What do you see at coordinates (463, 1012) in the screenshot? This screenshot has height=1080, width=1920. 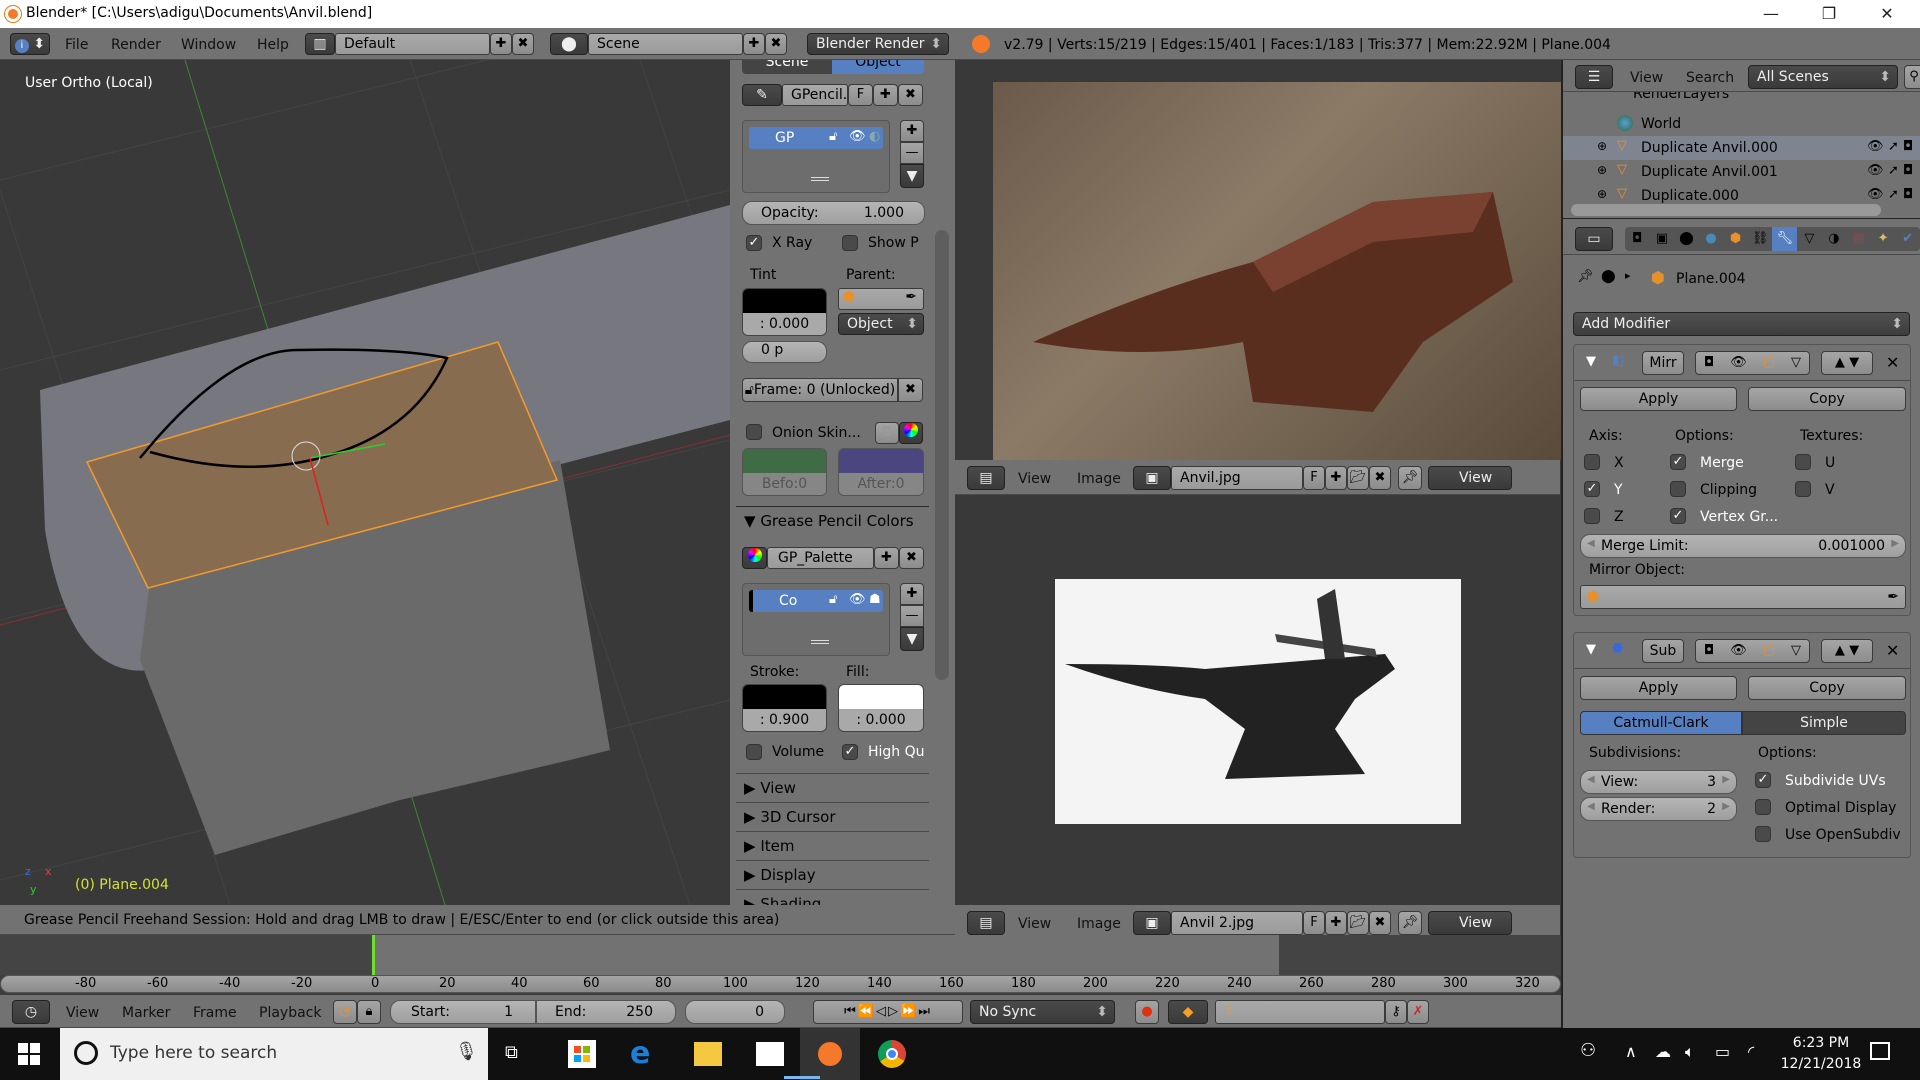 I see `start-frame-field: Start: 1` at bounding box center [463, 1012].